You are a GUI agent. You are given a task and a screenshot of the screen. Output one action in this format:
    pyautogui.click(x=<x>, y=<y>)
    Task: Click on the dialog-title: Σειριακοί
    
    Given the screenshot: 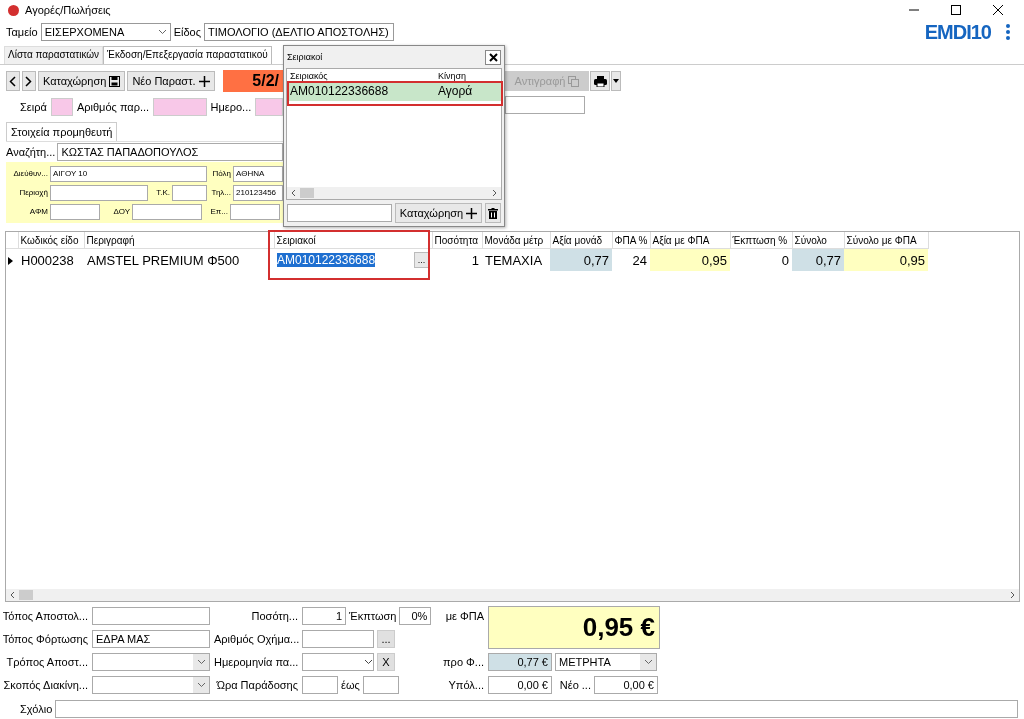 What is the action you would take?
    pyautogui.click(x=305, y=57)
    